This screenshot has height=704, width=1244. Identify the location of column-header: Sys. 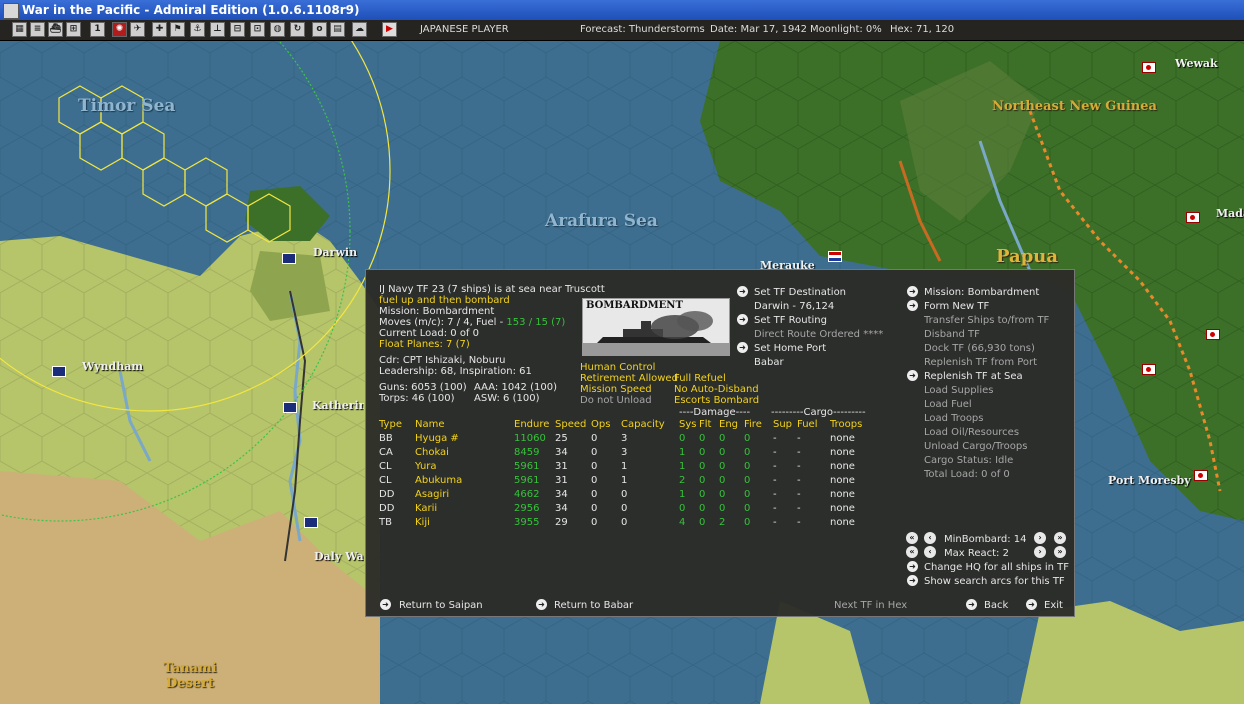
(687, 424).